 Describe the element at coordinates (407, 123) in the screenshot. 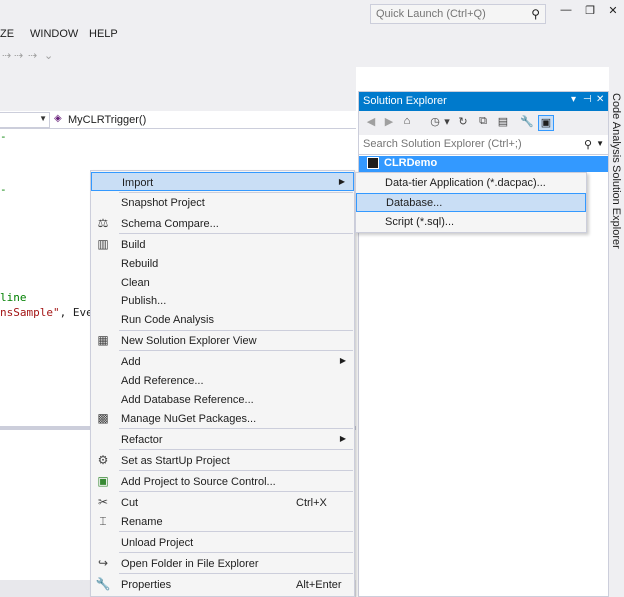

I see `home-icon: ⌂` at that location.